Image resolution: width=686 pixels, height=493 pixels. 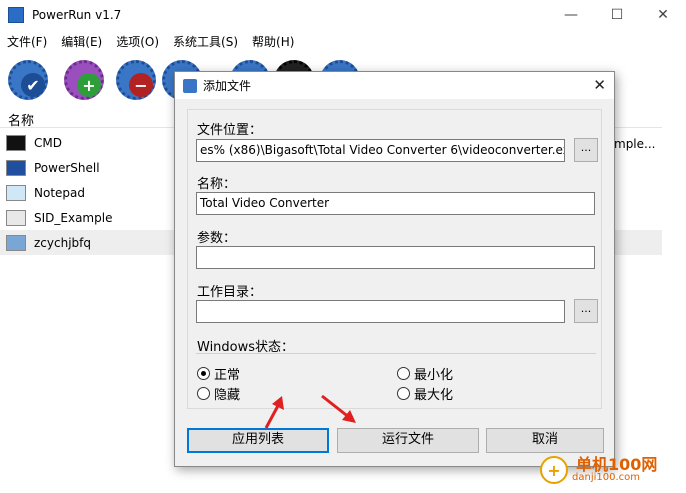 What do you see at coordinates (258, 440) in the screenshot?
I see `app-list-button: 应用列表` at bounding box center [258, 440].